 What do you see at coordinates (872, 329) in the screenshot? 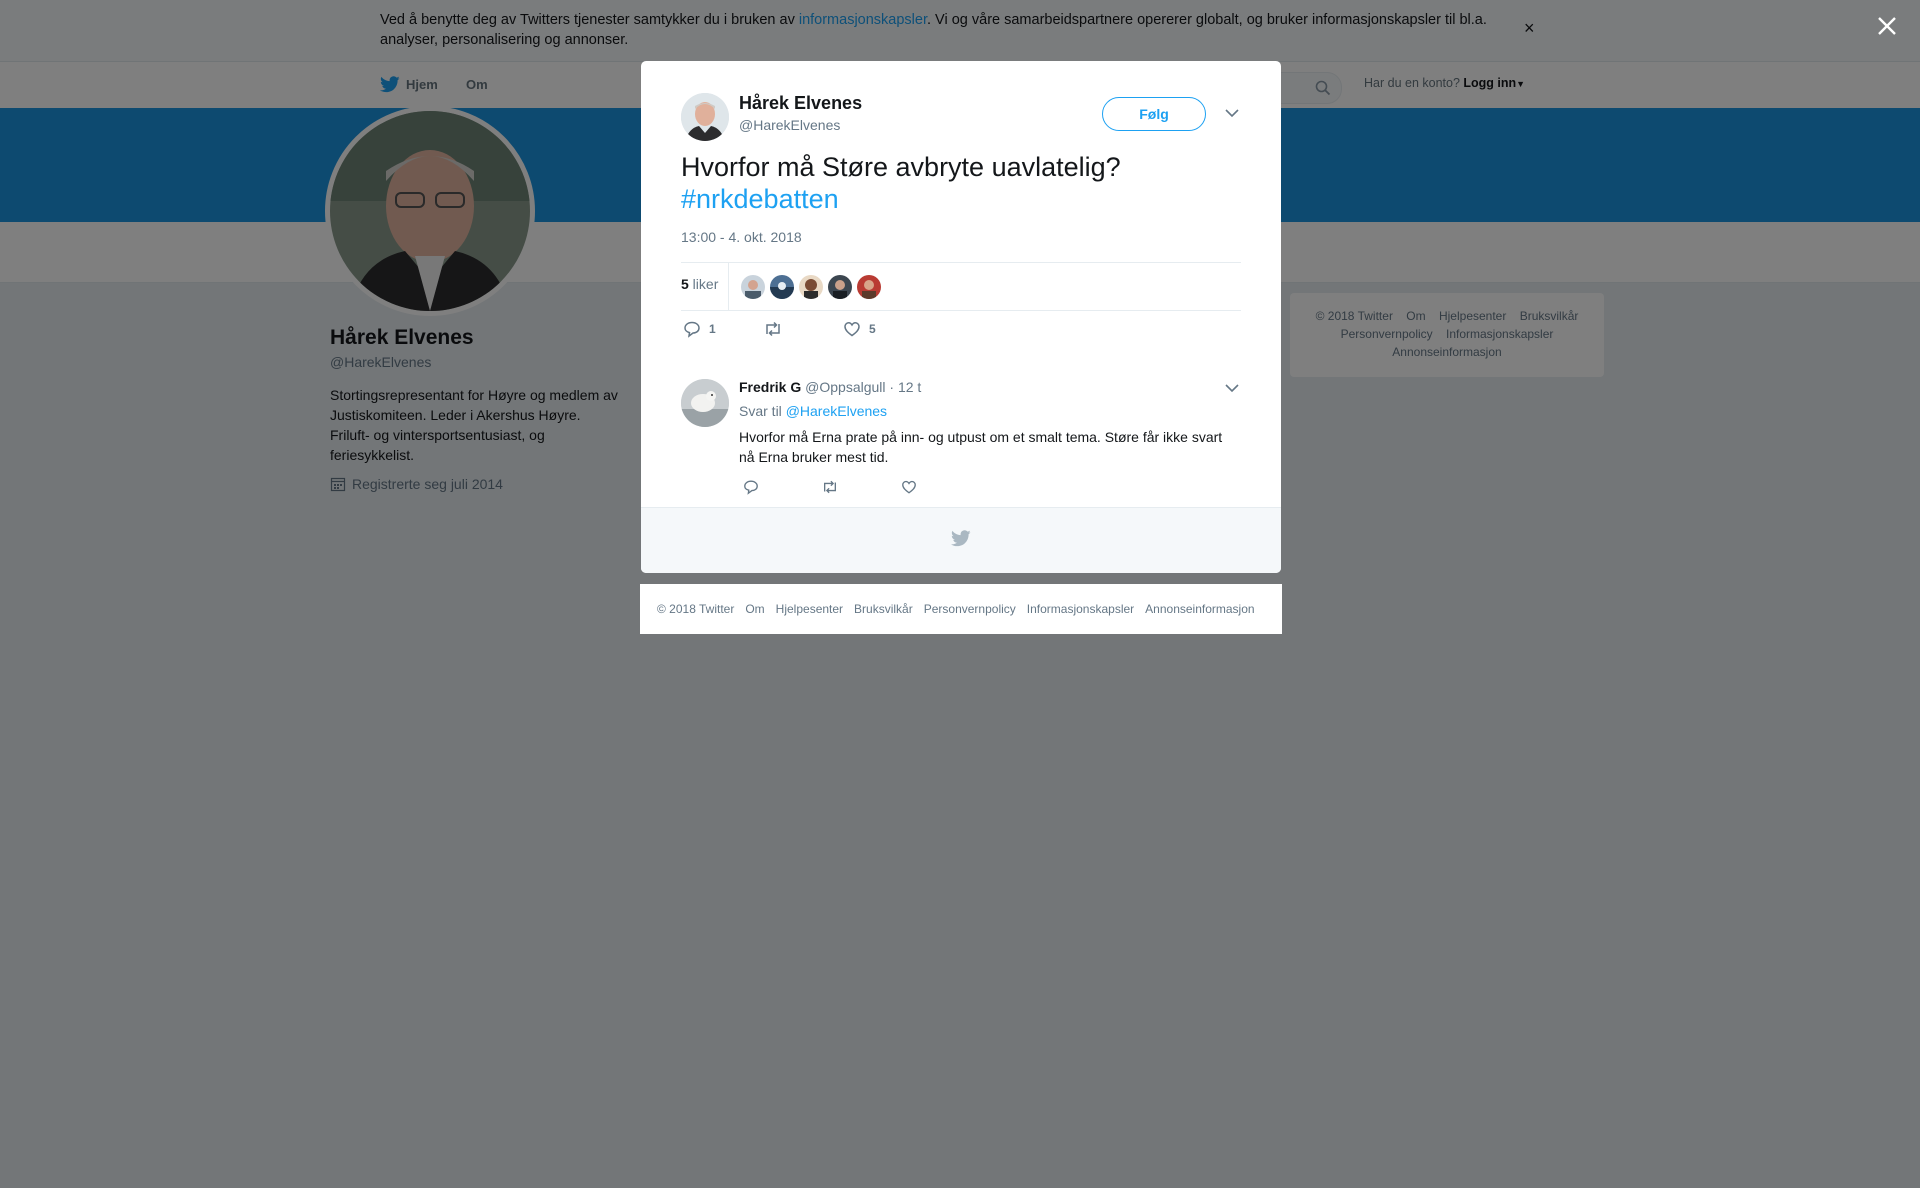
I see `like-count: 5` at bounding box center [872, 329].